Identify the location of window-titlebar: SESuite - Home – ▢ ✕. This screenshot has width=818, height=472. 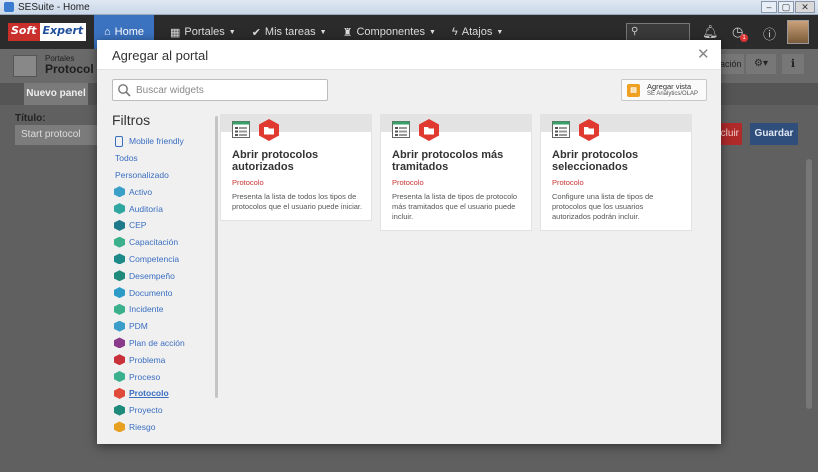
(409, 7).